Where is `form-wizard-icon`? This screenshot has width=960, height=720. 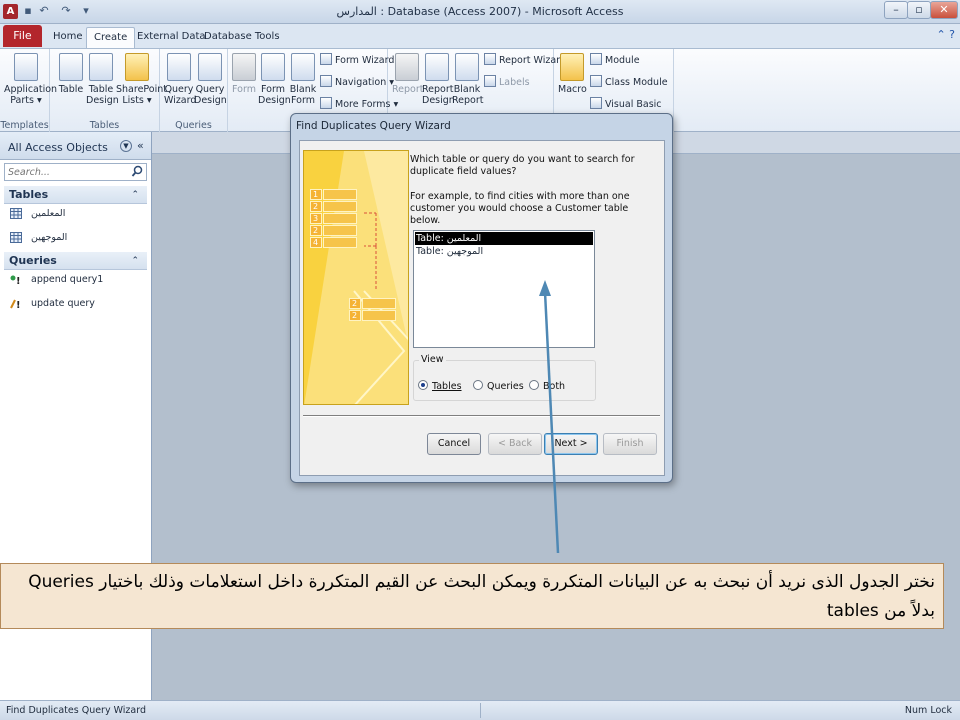
form-wizard-icon is located at coordinates (326, 59).